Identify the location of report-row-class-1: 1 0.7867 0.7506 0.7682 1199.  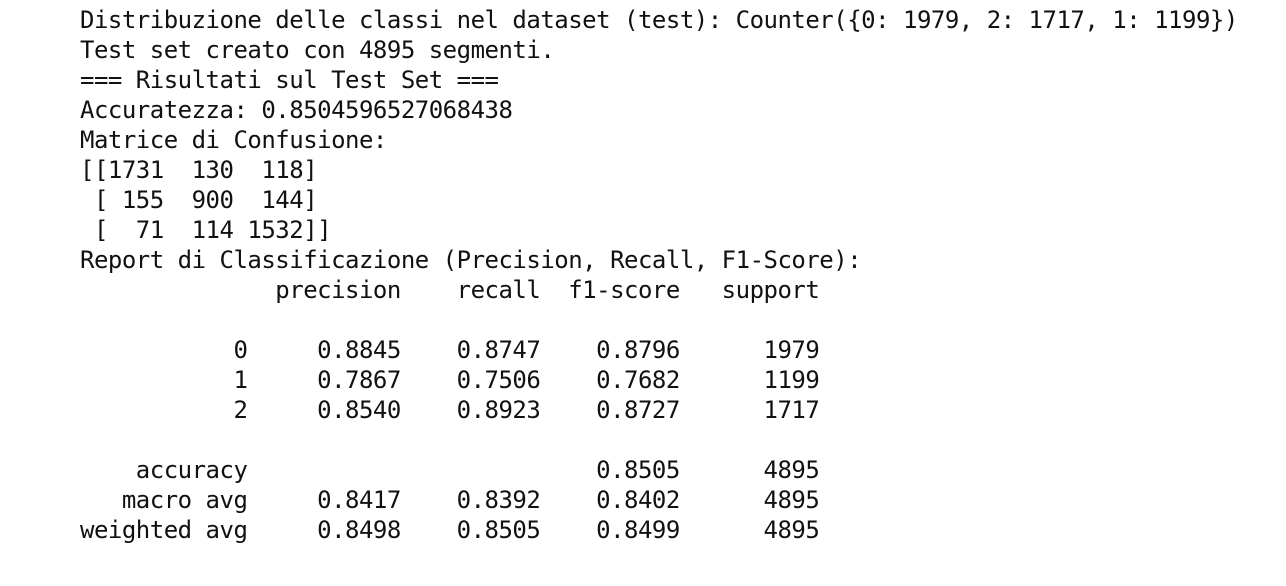
(450, 380).